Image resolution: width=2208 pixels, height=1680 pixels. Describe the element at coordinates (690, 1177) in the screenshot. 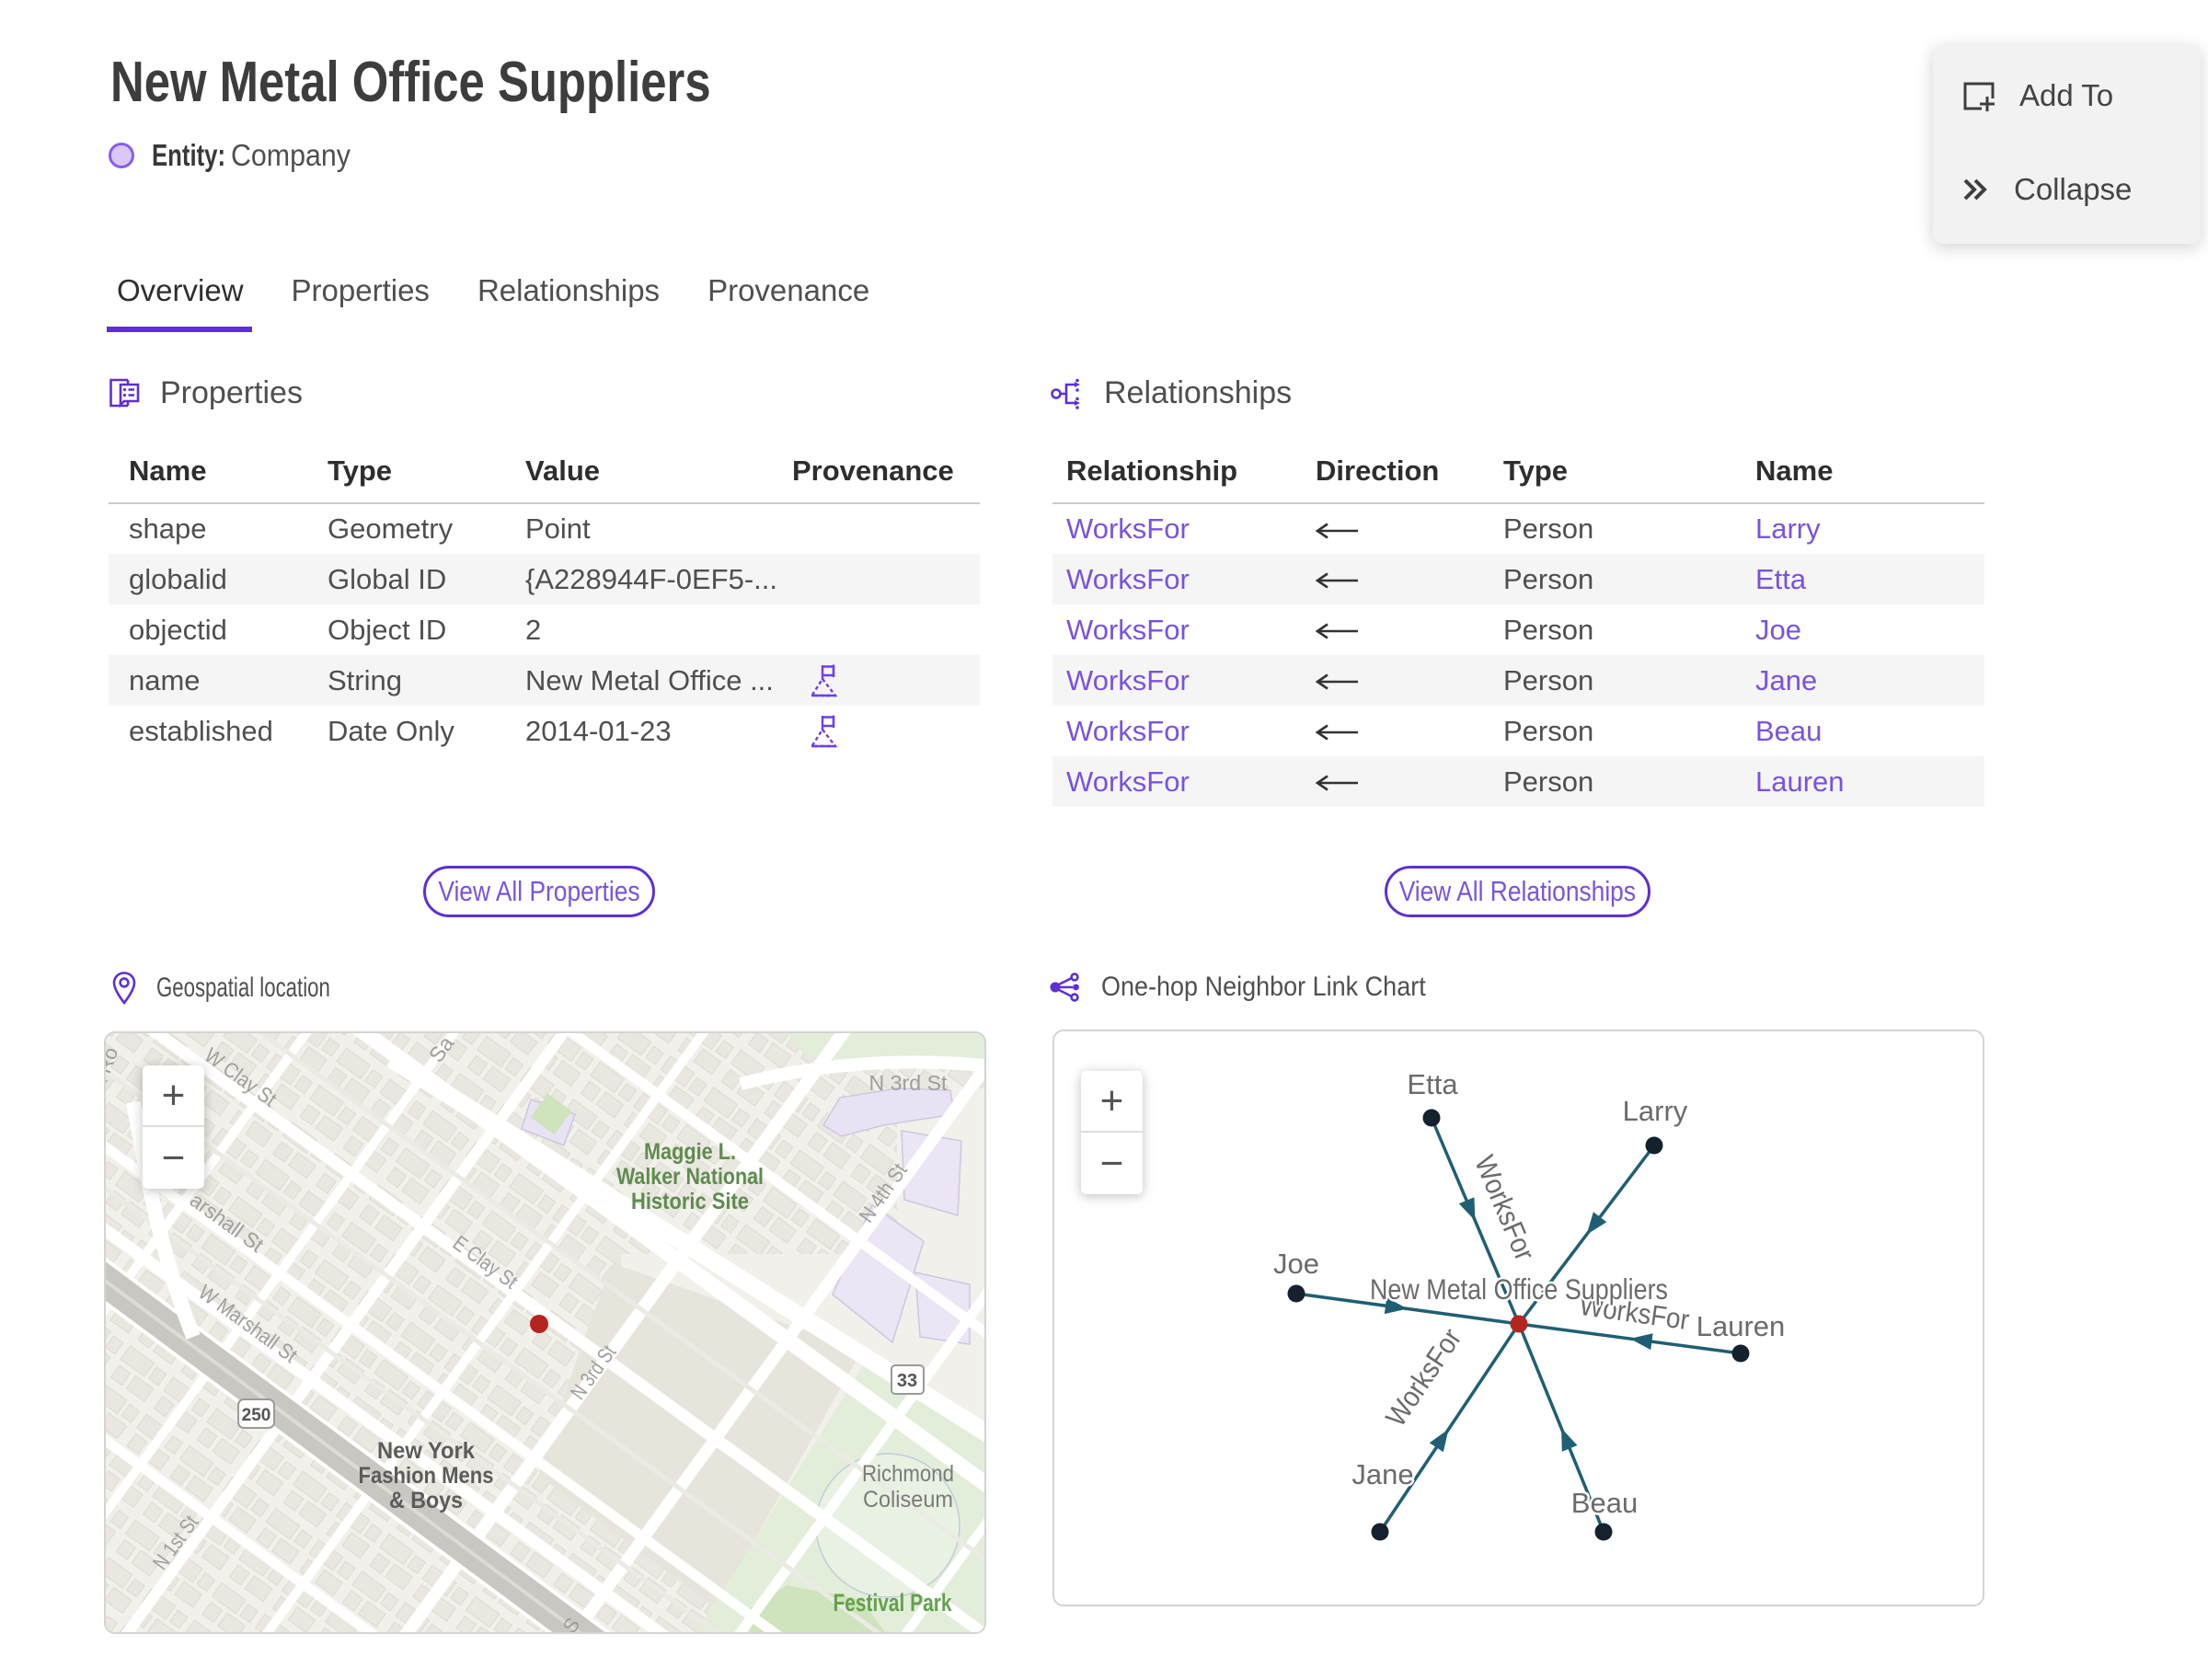

I see `svg-text: Walker National` at that location.